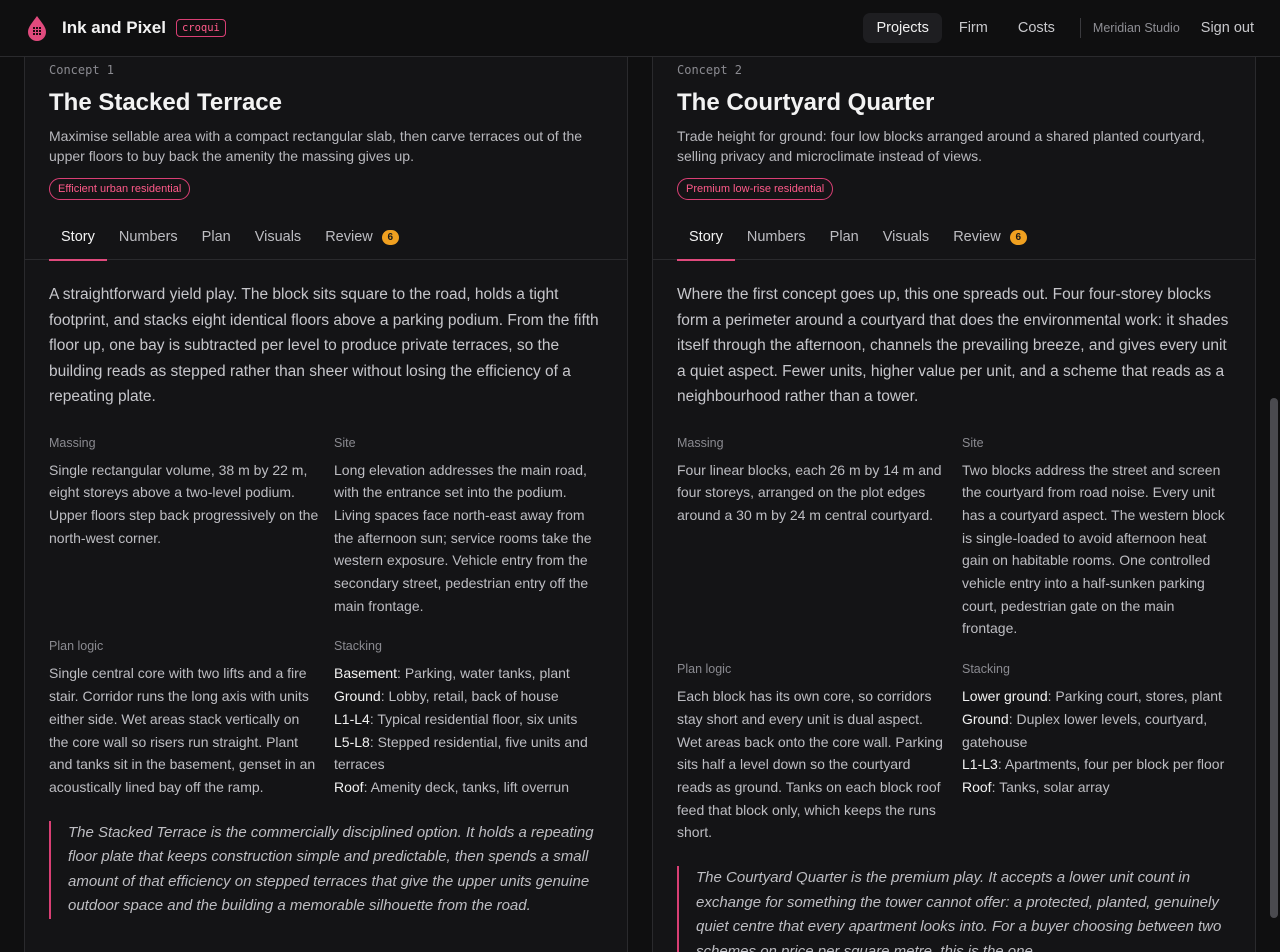 The height and width of the screenshot is (952, 1280). I want to click on brand: Ink and Pixel croqui, so click(126, 28).